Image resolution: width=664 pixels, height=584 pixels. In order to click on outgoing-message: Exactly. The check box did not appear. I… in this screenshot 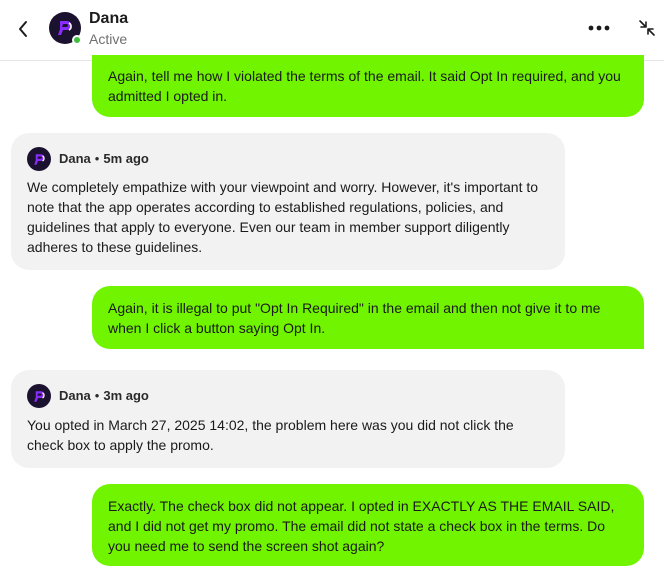, I will do `click(368, 525)`.